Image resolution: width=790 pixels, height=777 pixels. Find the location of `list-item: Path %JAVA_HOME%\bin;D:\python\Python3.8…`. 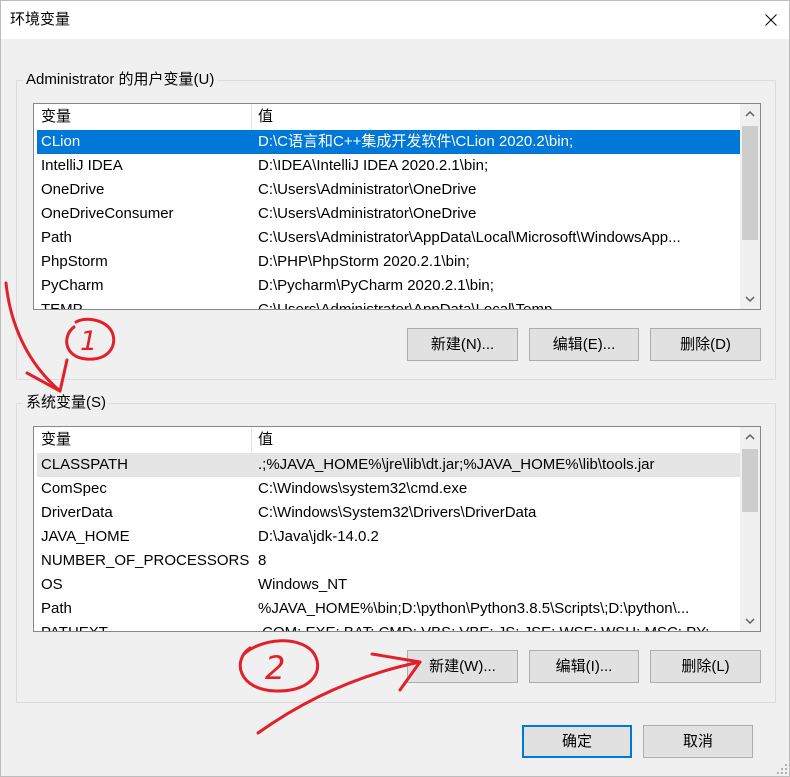

list-item: Path %JAVA_HOME%\bin;D:\python\Python3.8… is located at coordinates (388, 609).